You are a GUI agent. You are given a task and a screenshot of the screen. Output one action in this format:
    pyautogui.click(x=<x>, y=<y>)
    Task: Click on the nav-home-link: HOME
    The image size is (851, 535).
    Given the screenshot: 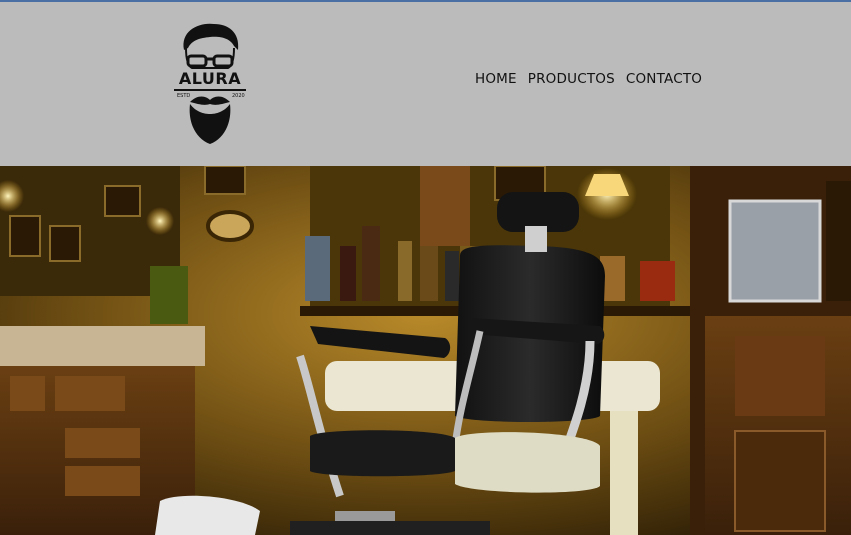 What is the action you would take?
    pyautogui.click(x=496, y=79)
    